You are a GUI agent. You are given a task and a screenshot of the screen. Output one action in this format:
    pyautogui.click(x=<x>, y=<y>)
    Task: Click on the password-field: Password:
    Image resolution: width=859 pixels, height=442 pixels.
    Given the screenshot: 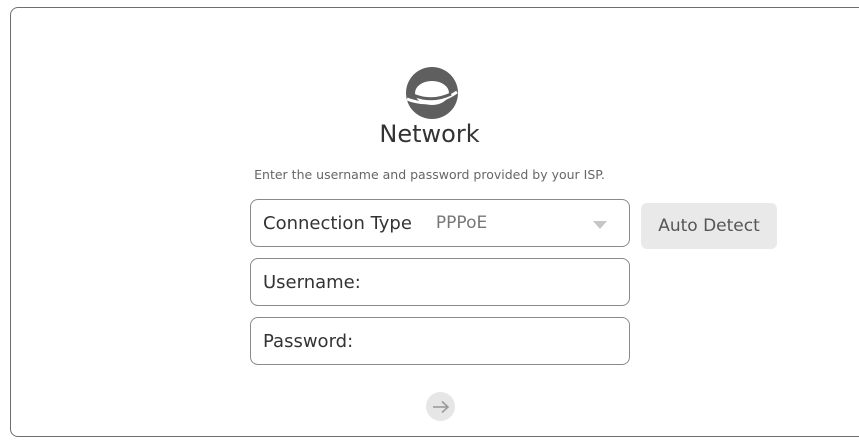 What is the action you would take?
    pyautogui.click(x=440, y=341)
    